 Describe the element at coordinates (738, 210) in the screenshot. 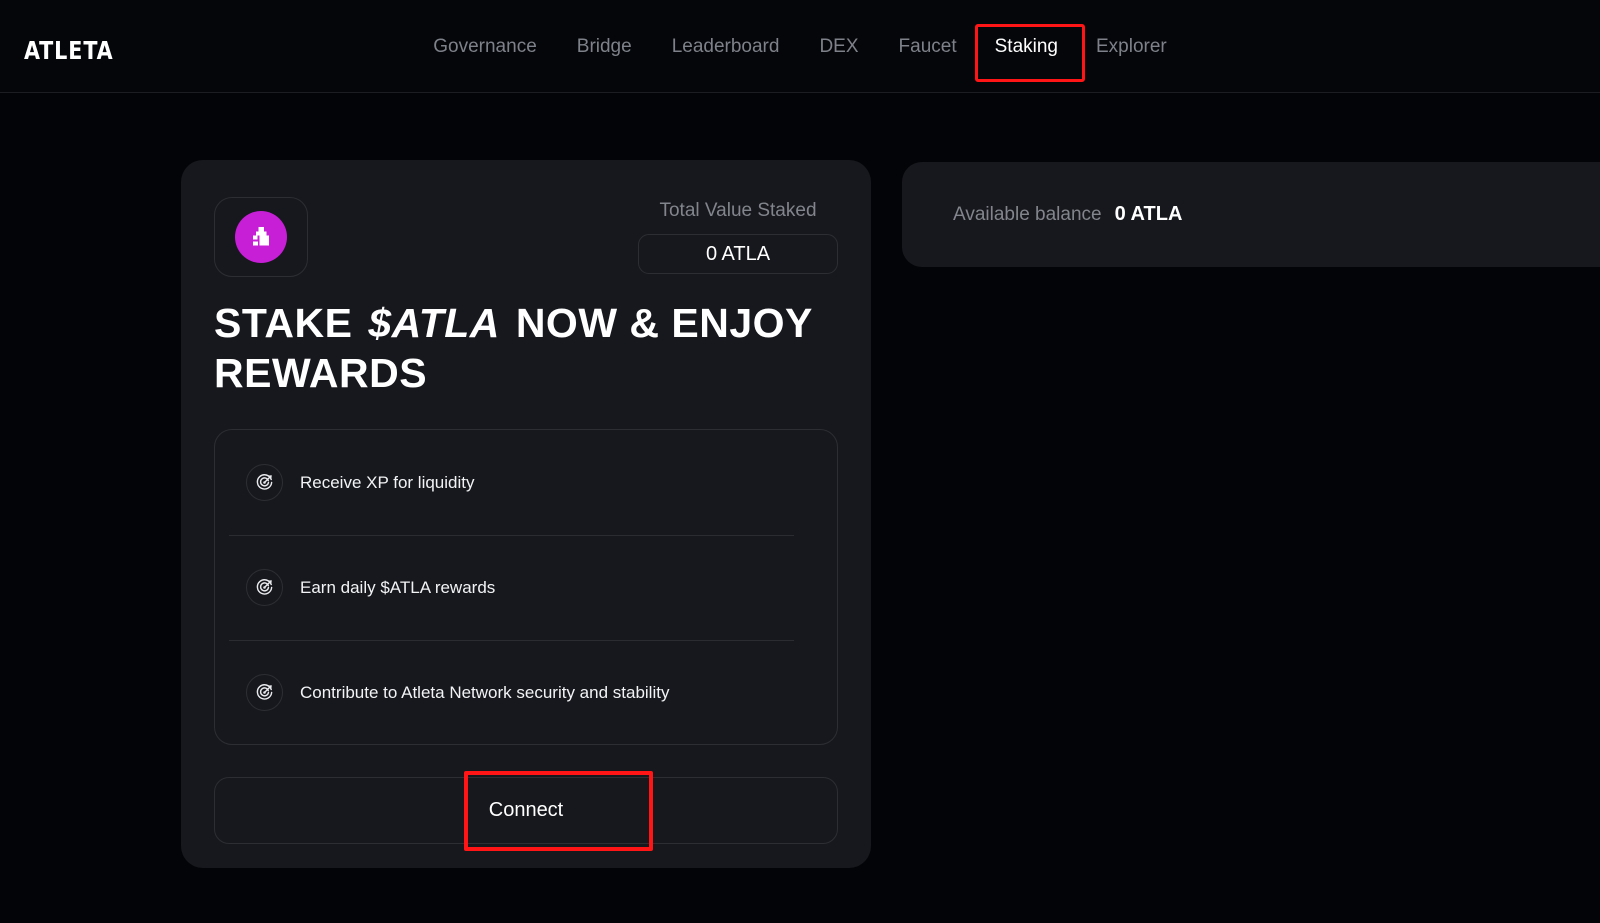

I see `total-value-staked-label: Total Value Staked` at that location.